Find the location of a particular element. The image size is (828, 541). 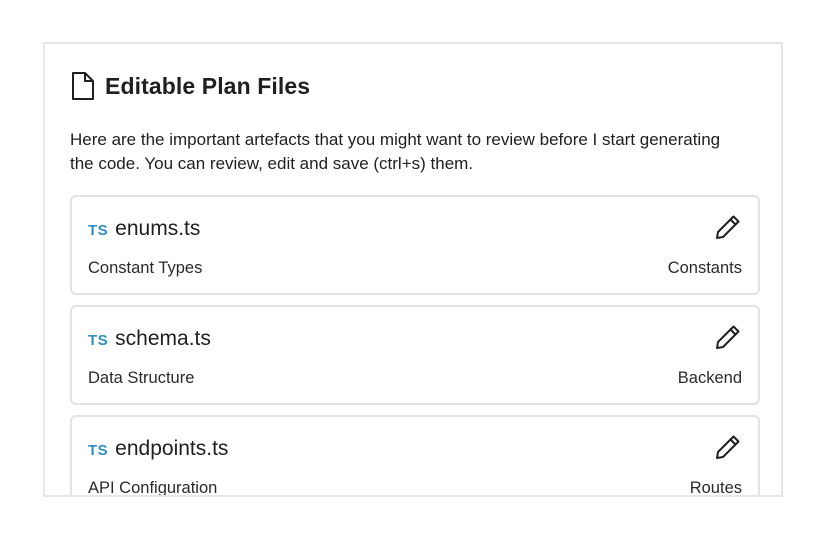

file-category: Backend is located at coordinates (709, 378).